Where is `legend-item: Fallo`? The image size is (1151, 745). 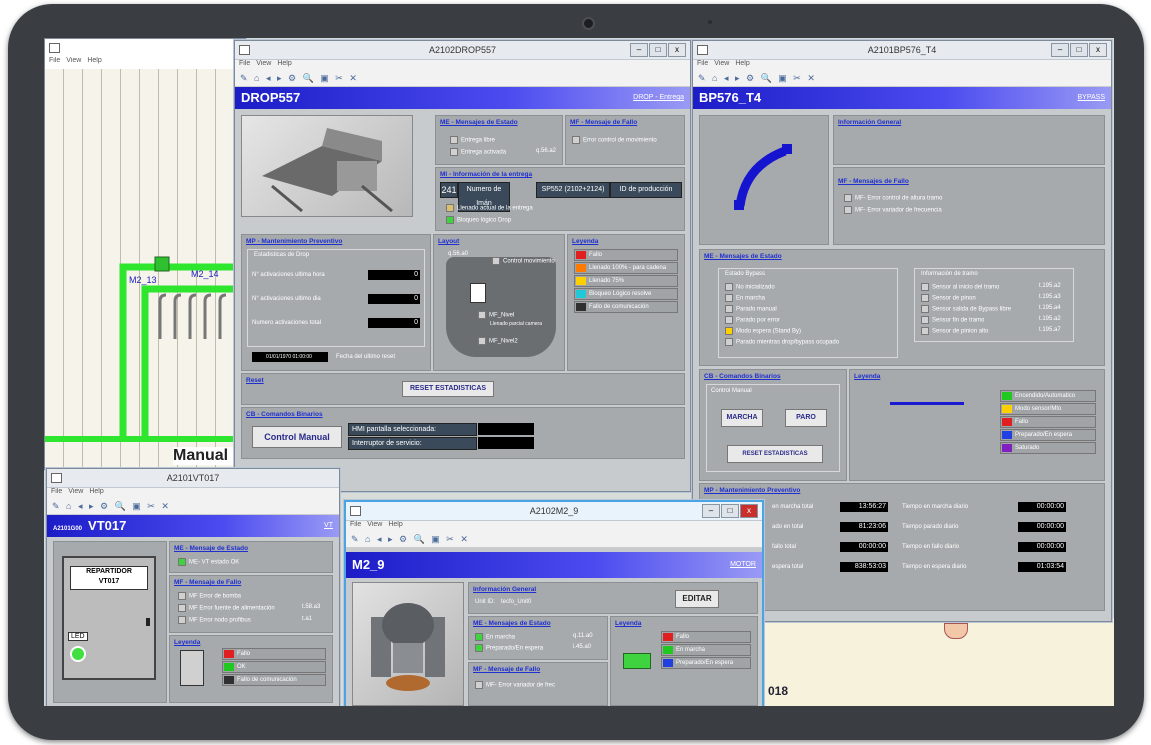
legend-item: Fallo is located at coordinates (706, 637).